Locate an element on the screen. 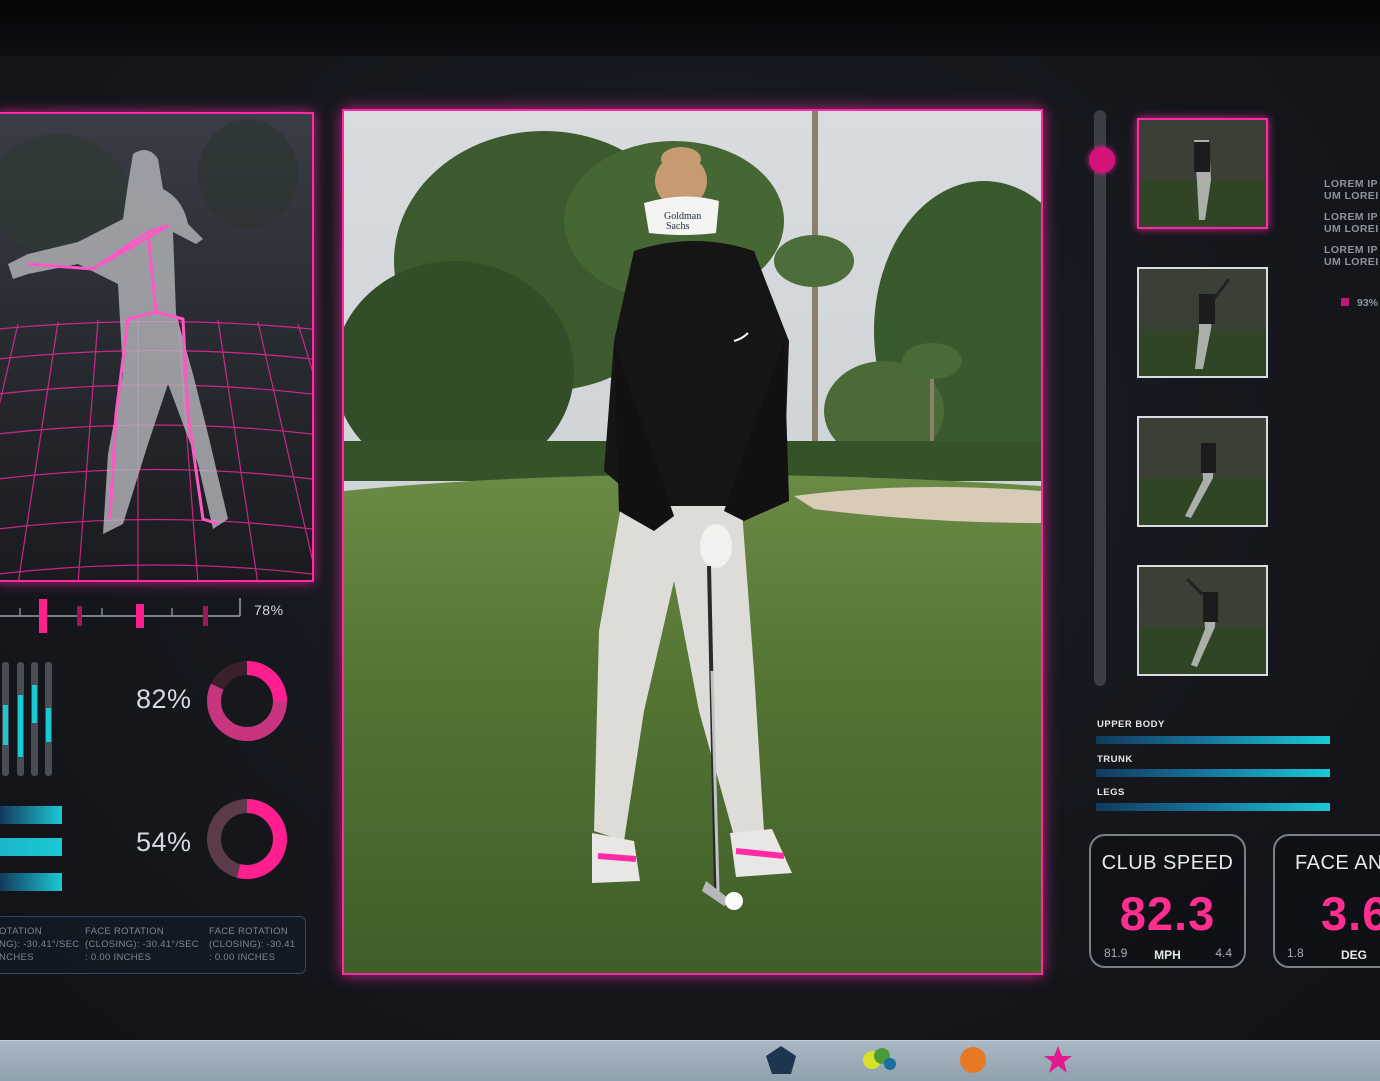  scrub-marker is located at coordinates (43, 616).